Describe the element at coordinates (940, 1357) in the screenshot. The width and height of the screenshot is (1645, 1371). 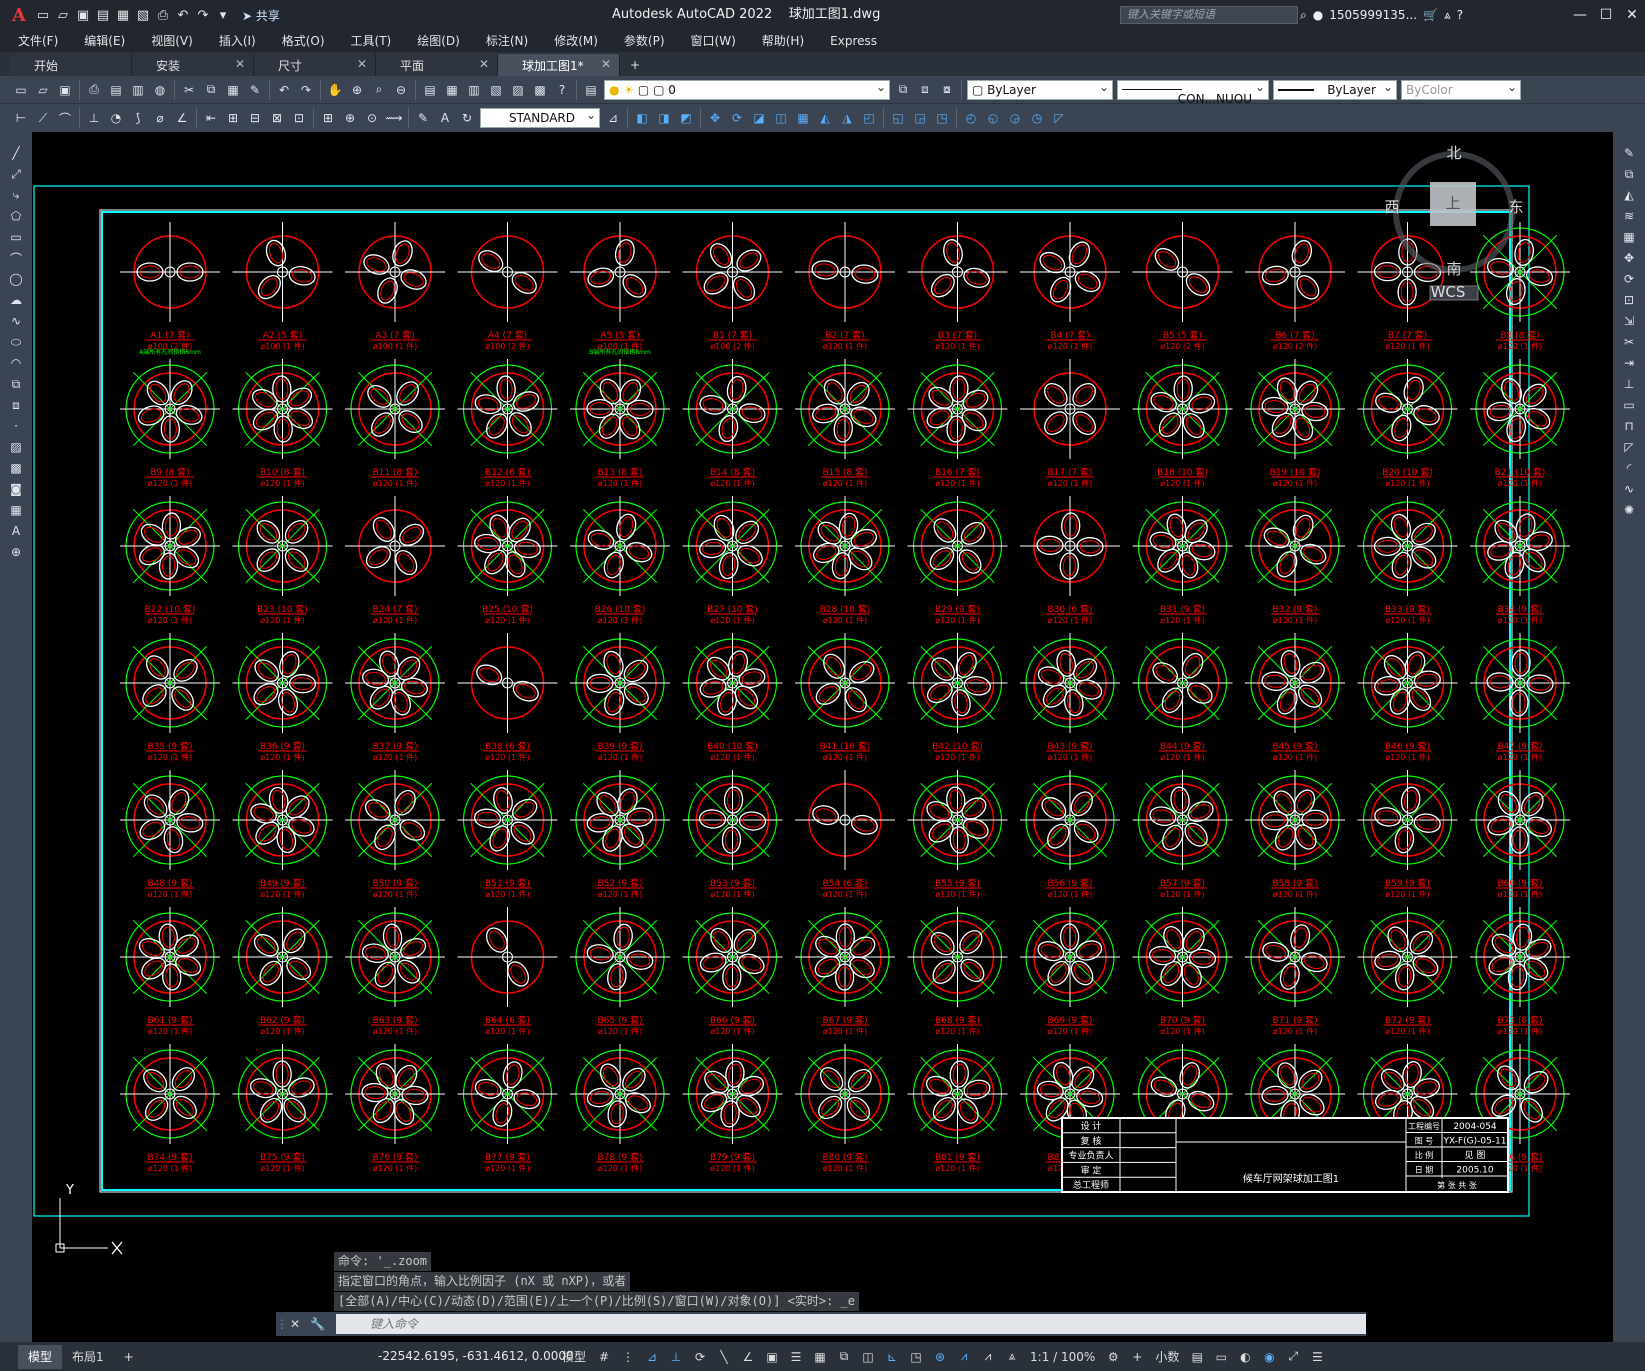
I see `gizmo-icon: ⊛` at that location.